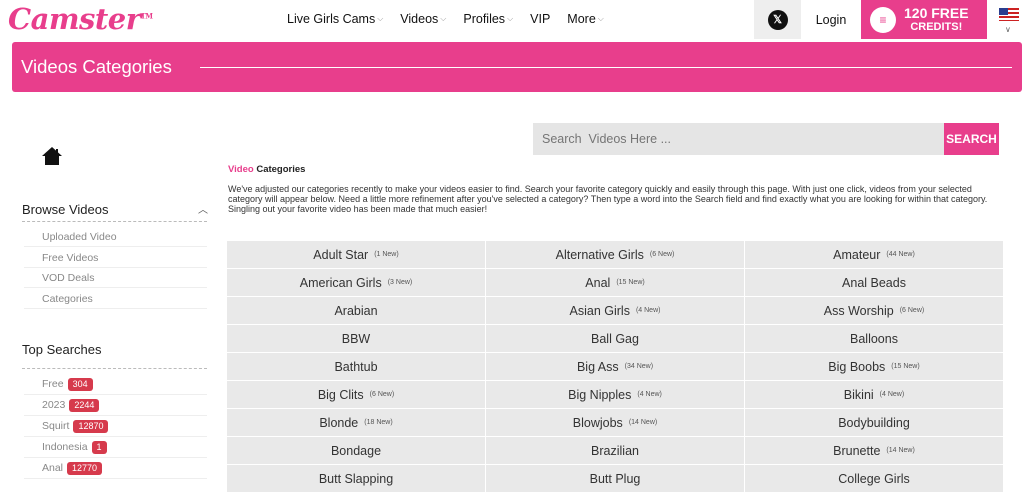 This screenshot has height=492, width=1024. I want to click on category-item: Brunette (14 New), so click(874, 450).